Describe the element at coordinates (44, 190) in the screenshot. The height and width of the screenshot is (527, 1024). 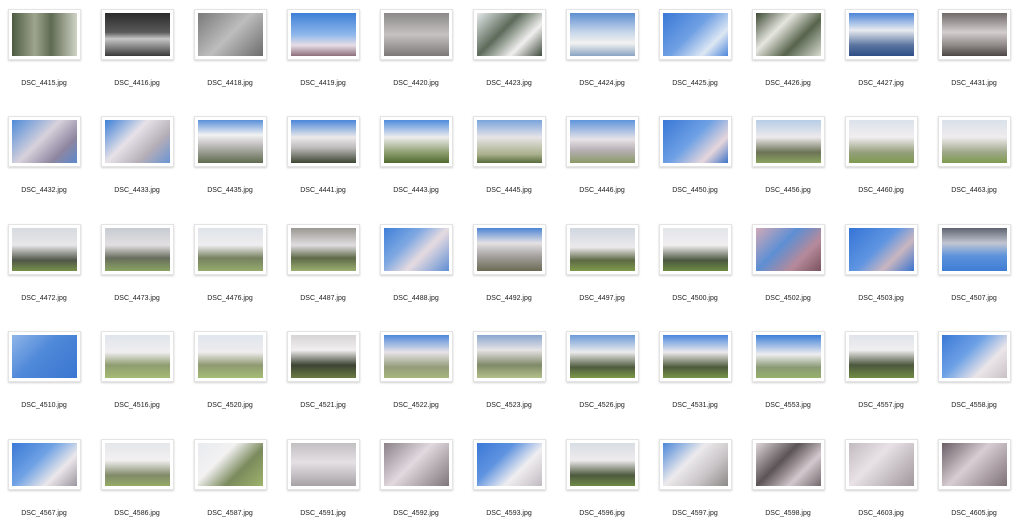
I see `file-name-label: DSC_4432.jpg` at that location.